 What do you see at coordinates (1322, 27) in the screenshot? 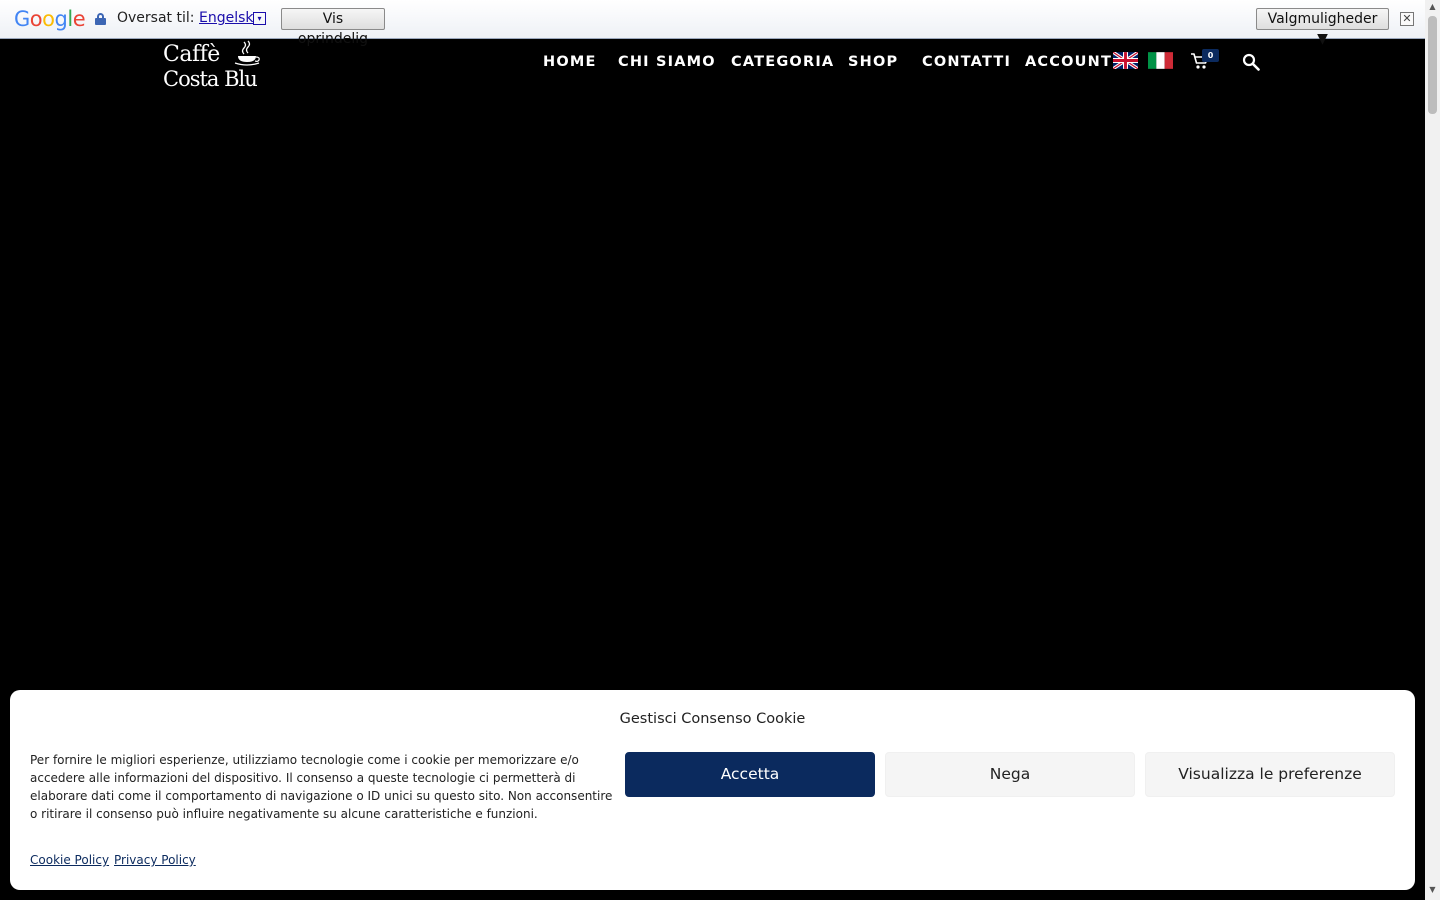
I see `options-button: Valgmuligheder ▼` at bounding box center [1322, 27].